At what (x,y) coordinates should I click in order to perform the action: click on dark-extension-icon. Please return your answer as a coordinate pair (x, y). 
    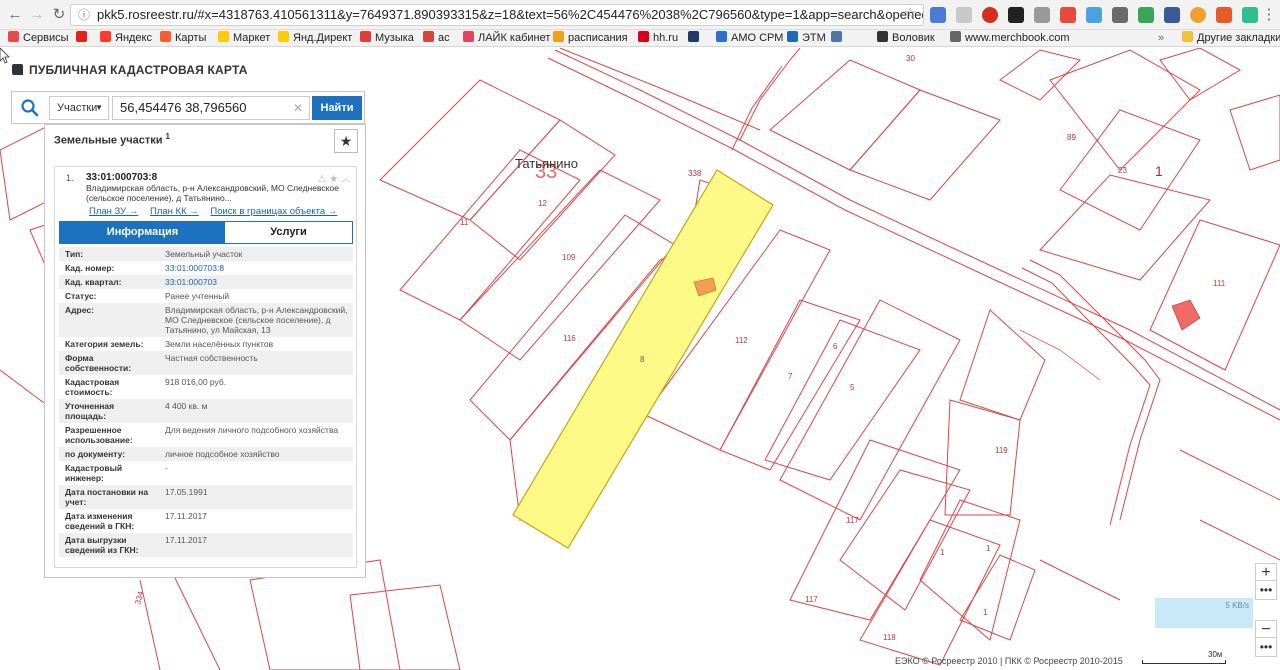
    Looking at the image, I should click on (1016, 15).